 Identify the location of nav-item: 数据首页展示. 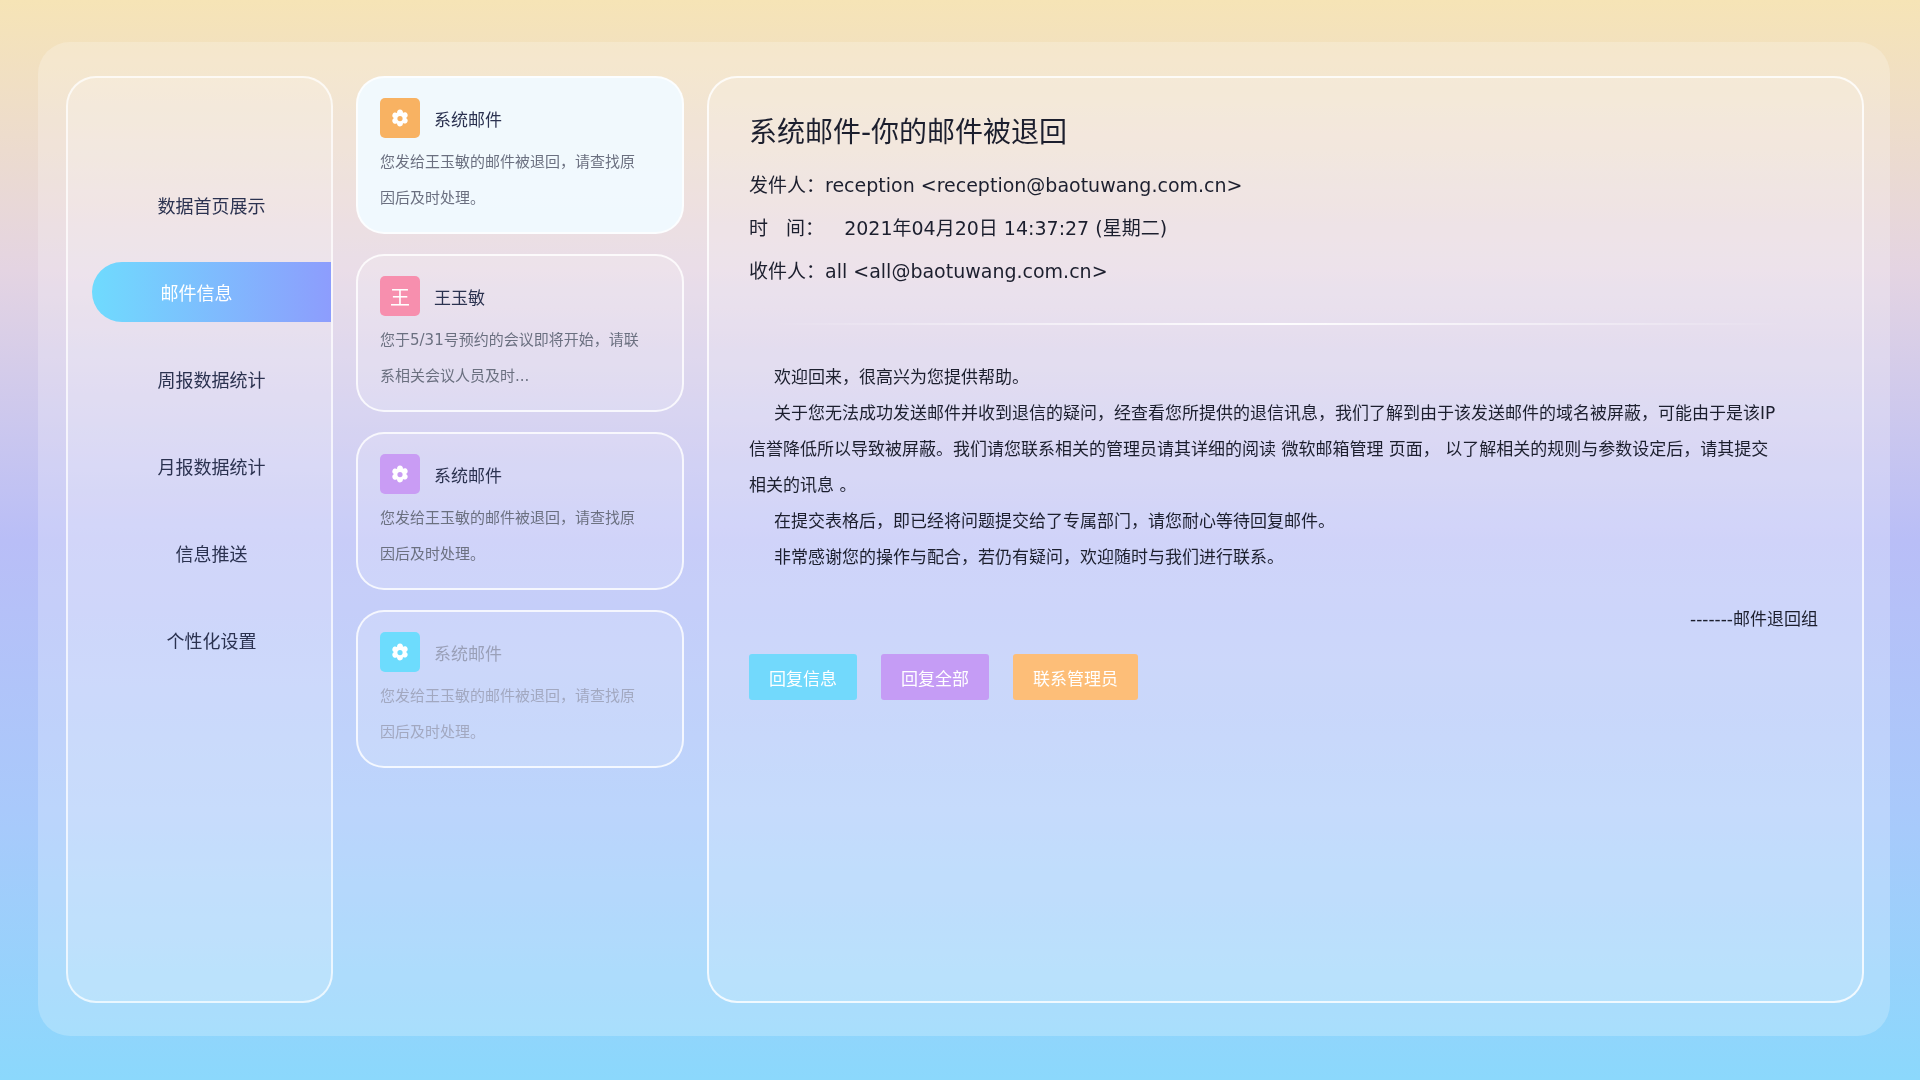
(211, 205).